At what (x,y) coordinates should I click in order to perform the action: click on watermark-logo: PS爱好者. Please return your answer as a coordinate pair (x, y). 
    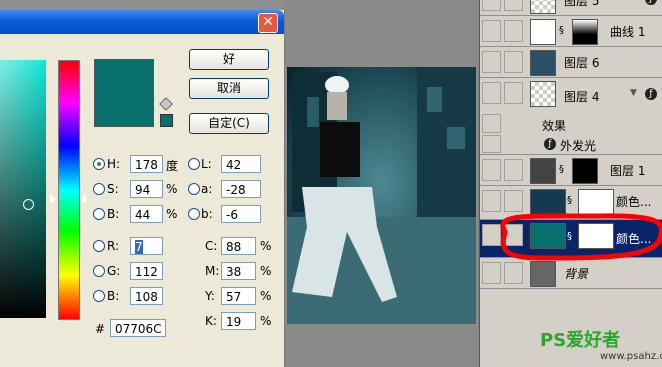
    Looking at the image, I should click on (580, 340).